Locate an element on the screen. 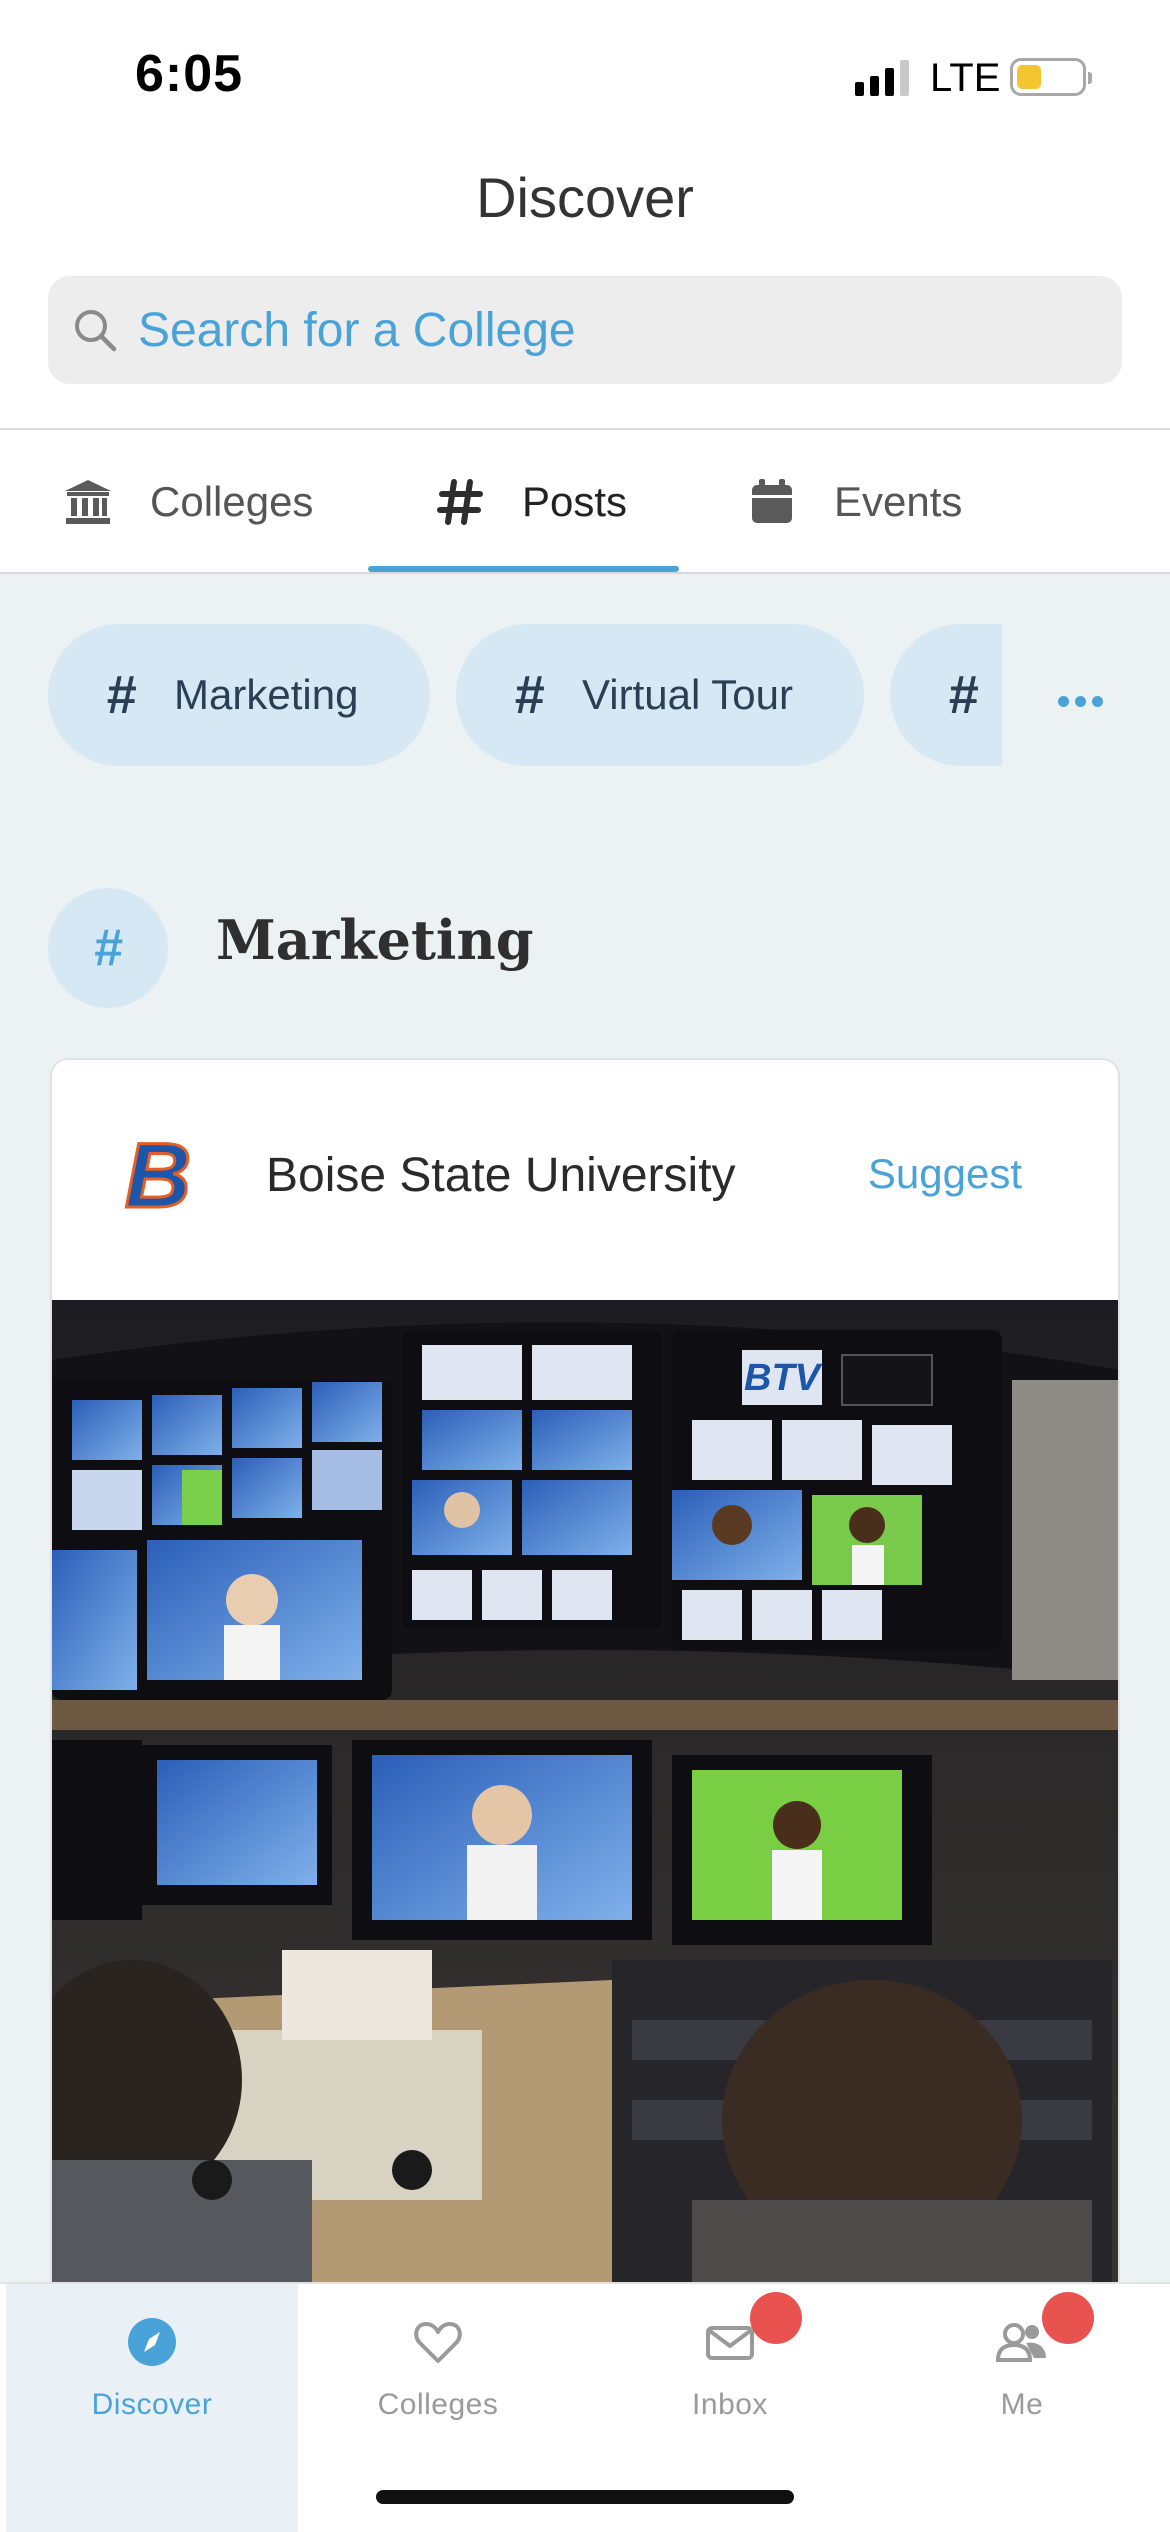 This screenshot has height=2532, width=1170. battery-icon is located at coordinates (1051, 77).